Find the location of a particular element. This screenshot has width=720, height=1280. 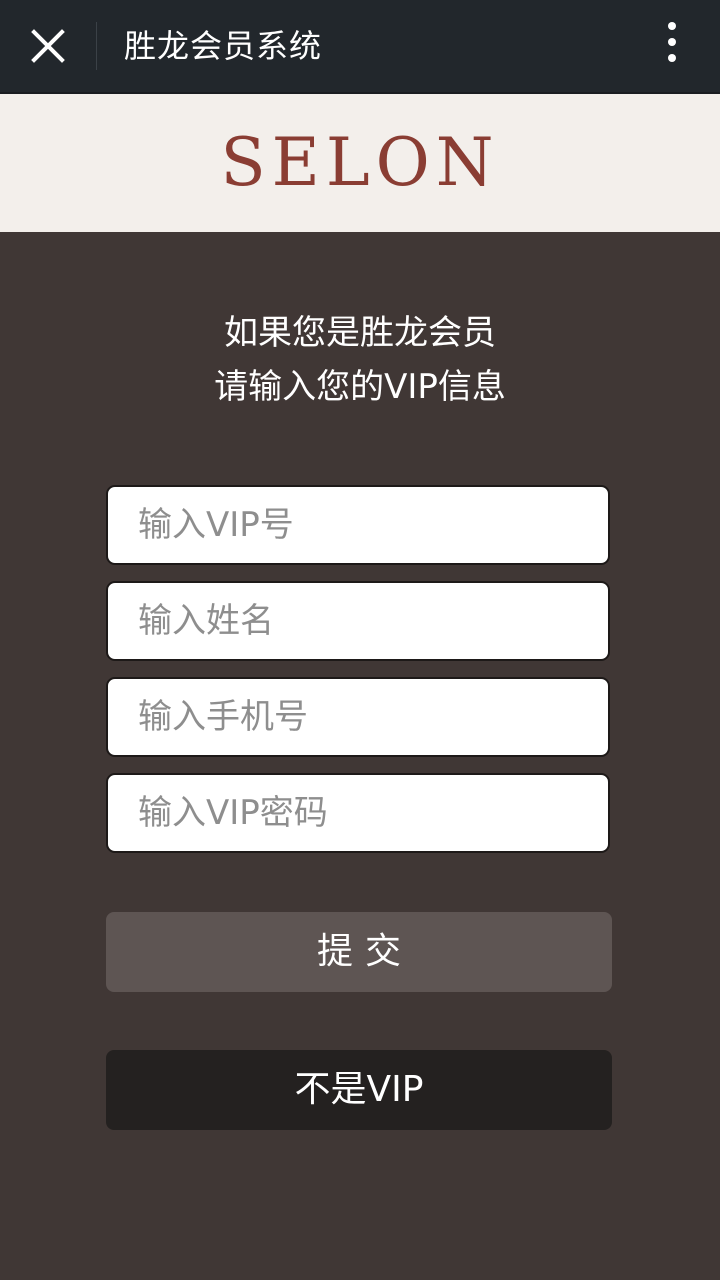

more-button is located at coordinates (672, 46).